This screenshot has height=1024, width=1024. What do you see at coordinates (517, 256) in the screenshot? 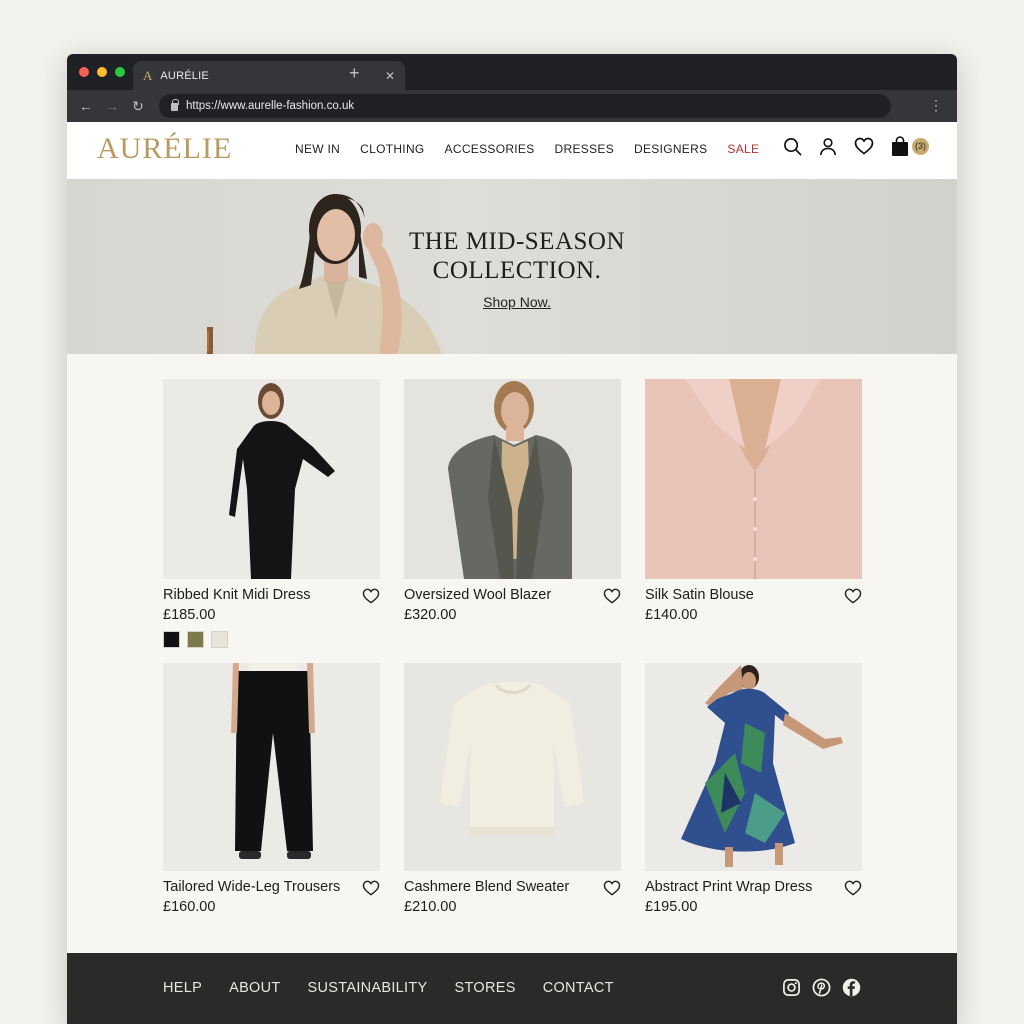
I see `hero-title: THE MID-SEASON COLLECTION.` at bounding box center [517, 256].